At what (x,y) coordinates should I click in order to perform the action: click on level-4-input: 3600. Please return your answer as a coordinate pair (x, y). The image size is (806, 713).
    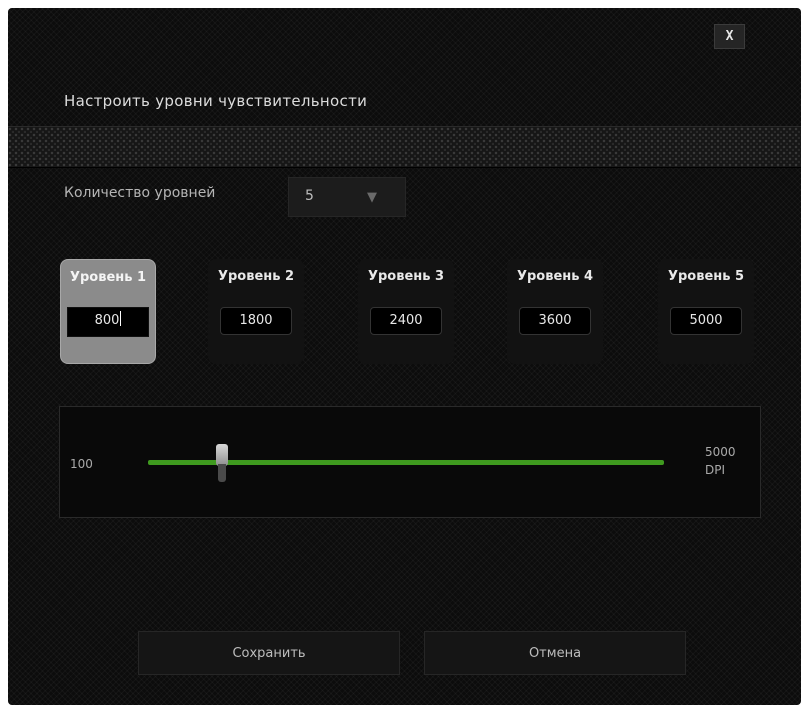
    Looking at the image, I should click on (555, 321).